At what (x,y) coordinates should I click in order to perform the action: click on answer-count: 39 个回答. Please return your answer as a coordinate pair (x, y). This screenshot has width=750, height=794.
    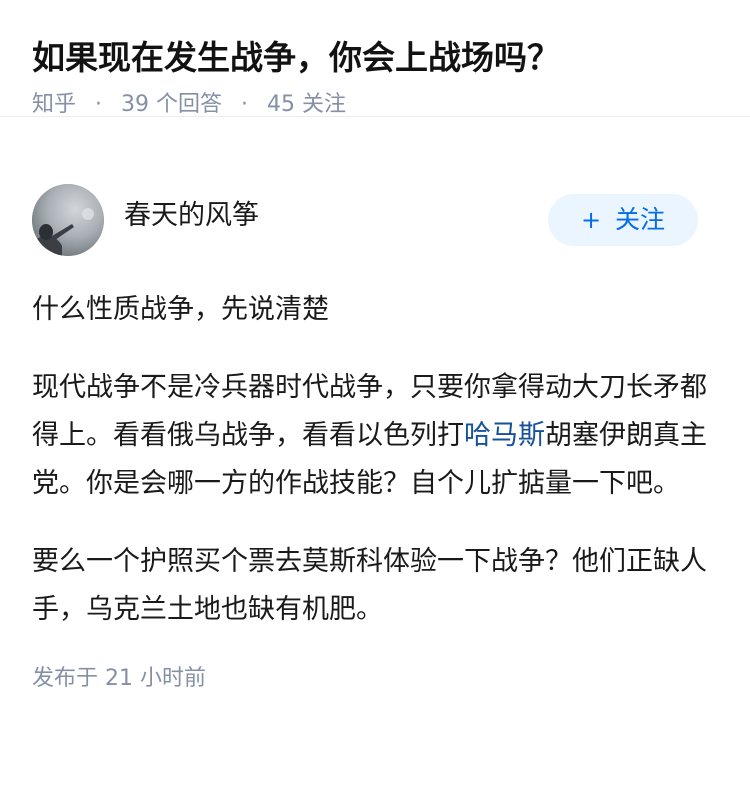
    Looking at the image, I should click on (171, 104).